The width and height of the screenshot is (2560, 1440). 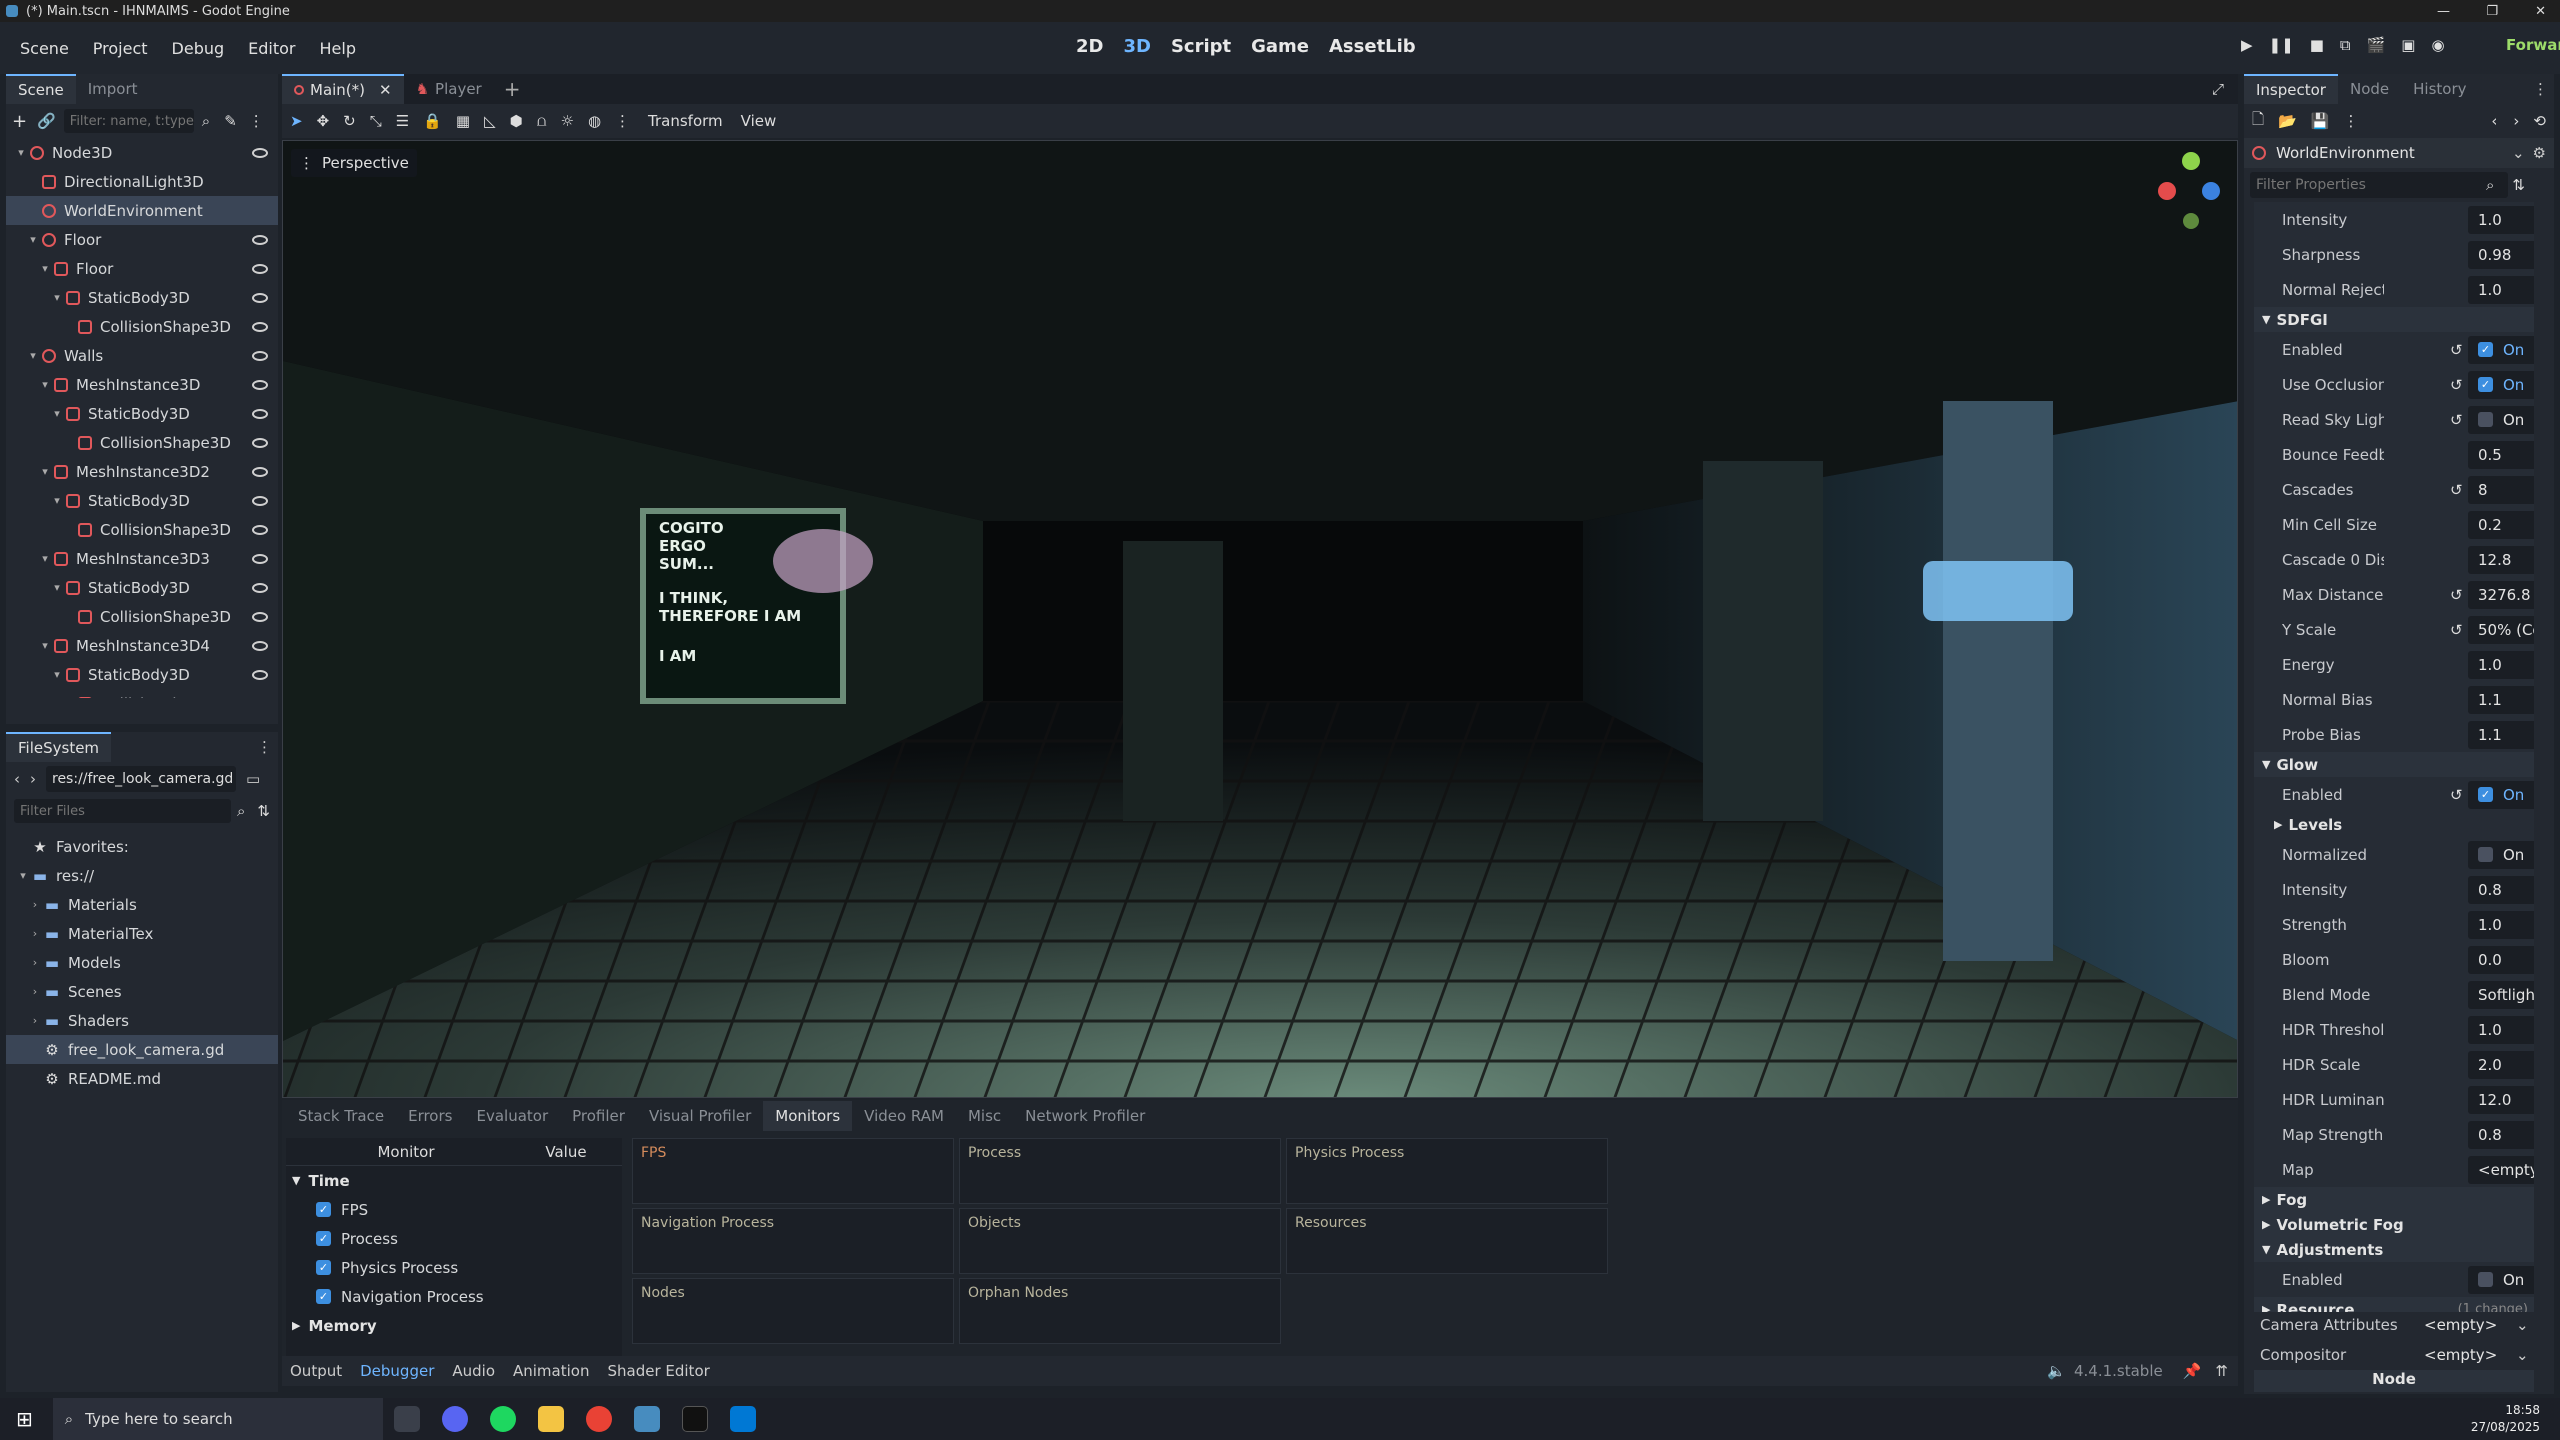 I want to click on view-menu: View, so click(x=759, y=121).